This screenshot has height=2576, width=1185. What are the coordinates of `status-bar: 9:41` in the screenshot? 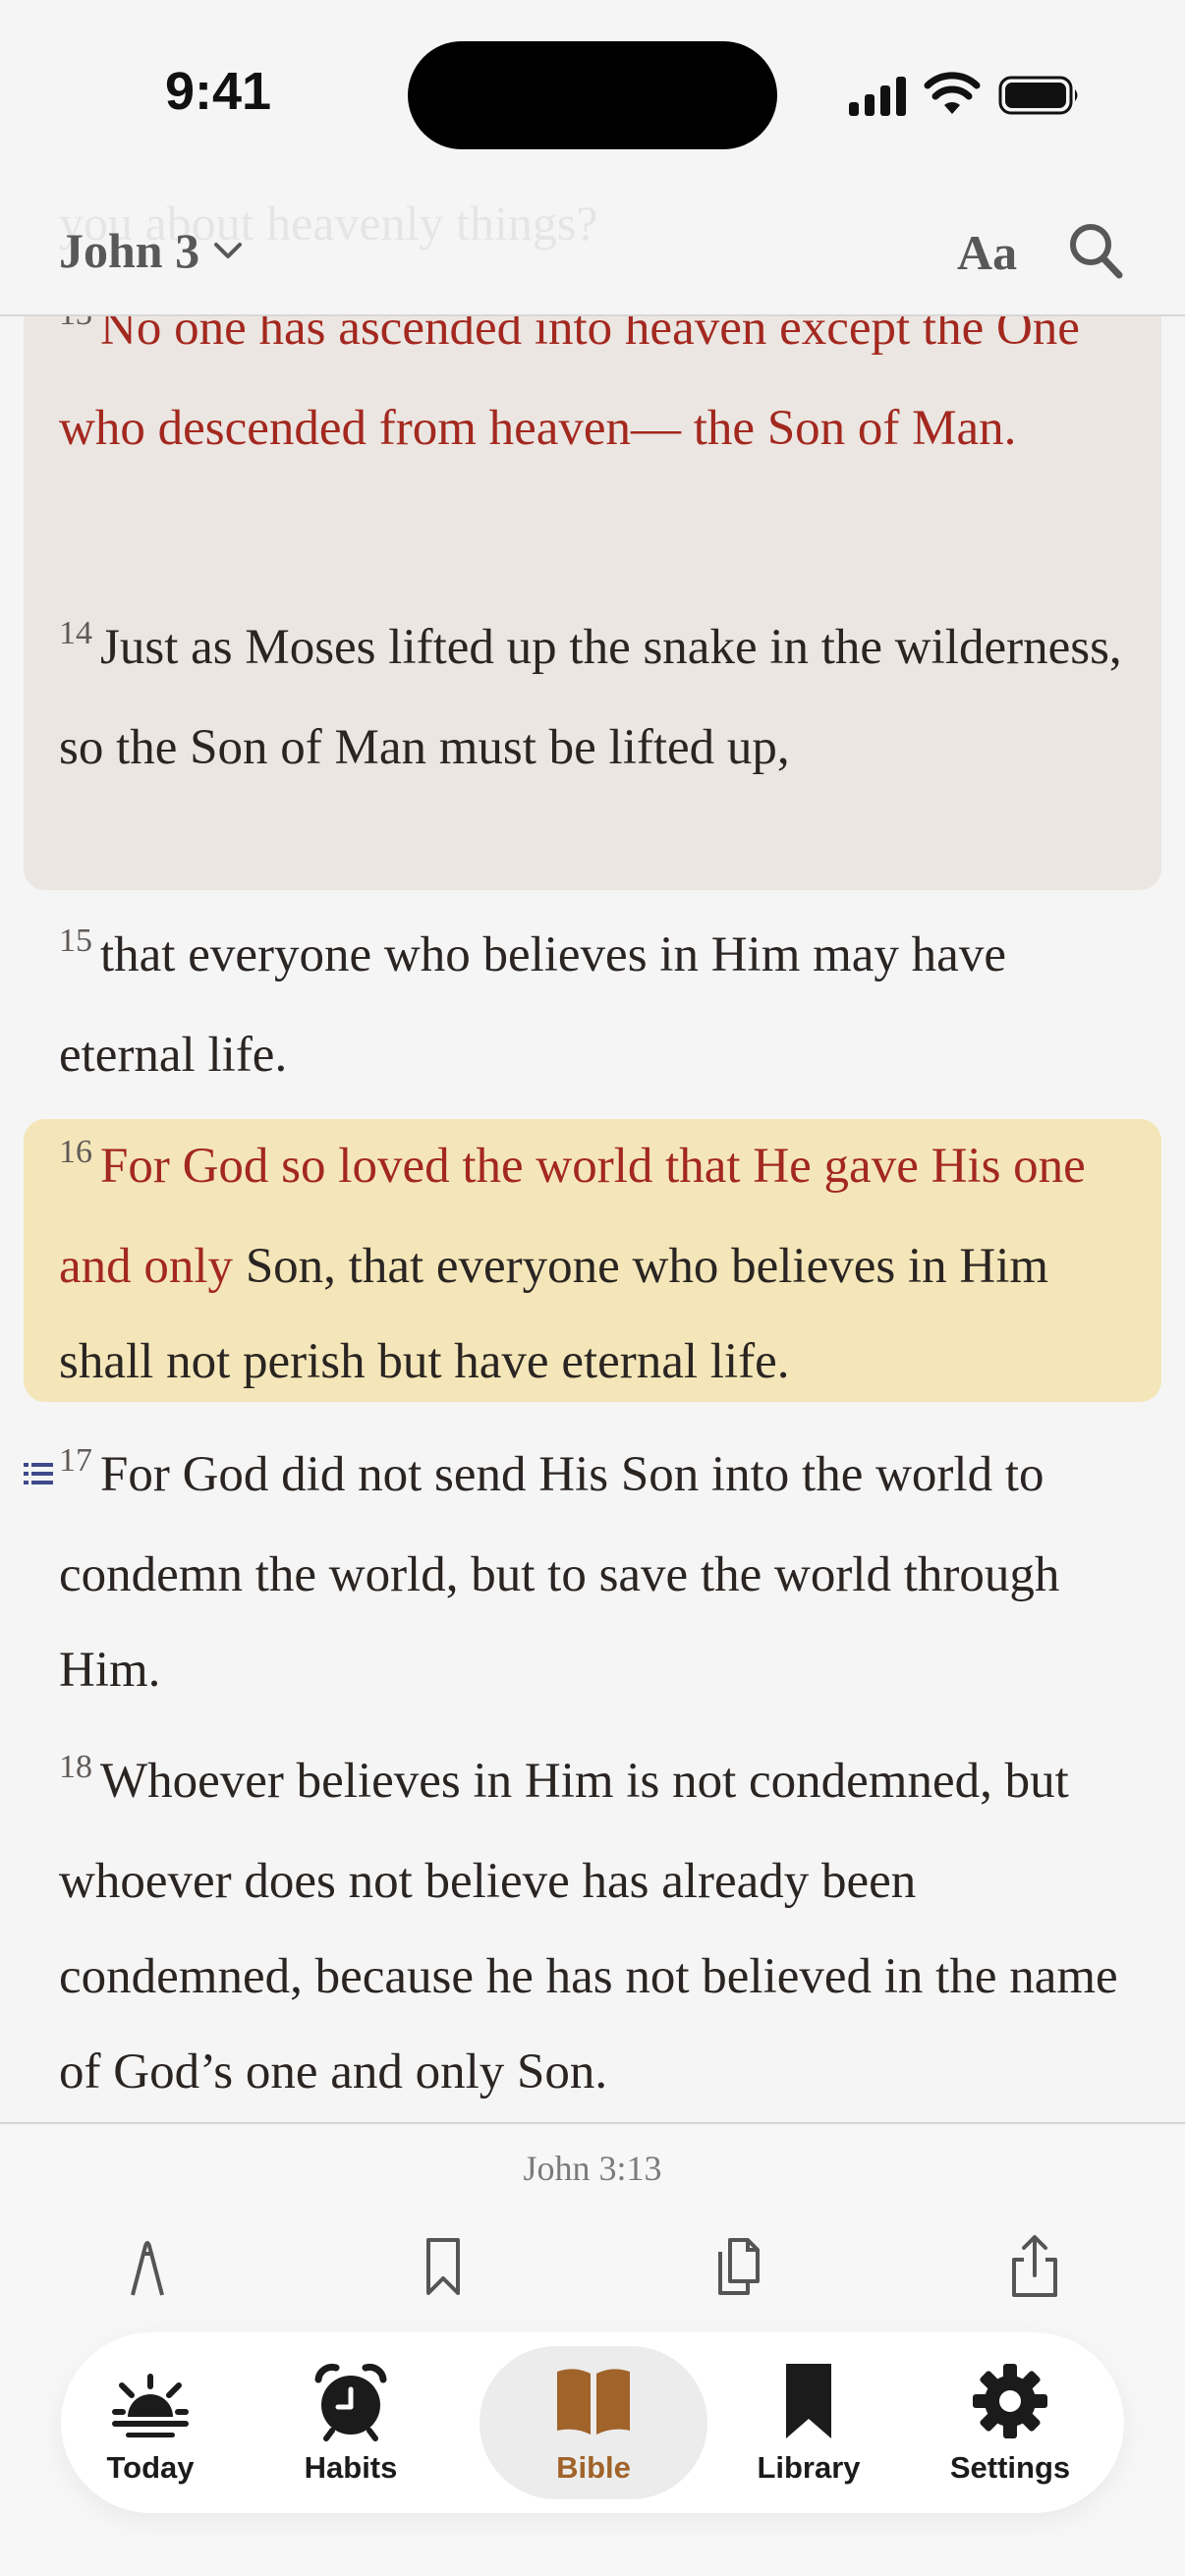 It's located at (592, 93).